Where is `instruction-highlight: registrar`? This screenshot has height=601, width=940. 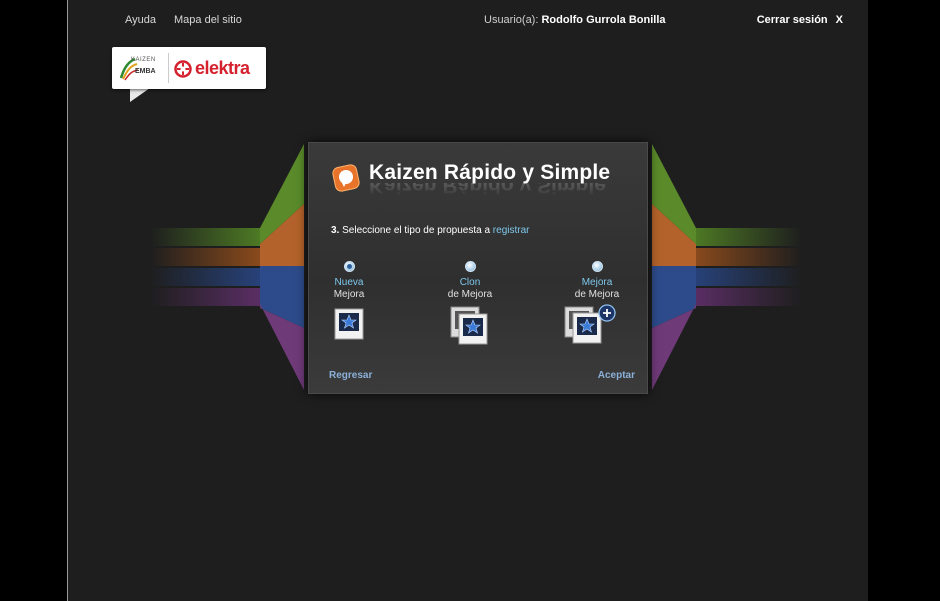 instruction-highlight: registrar is located at coordinates (511, 230).